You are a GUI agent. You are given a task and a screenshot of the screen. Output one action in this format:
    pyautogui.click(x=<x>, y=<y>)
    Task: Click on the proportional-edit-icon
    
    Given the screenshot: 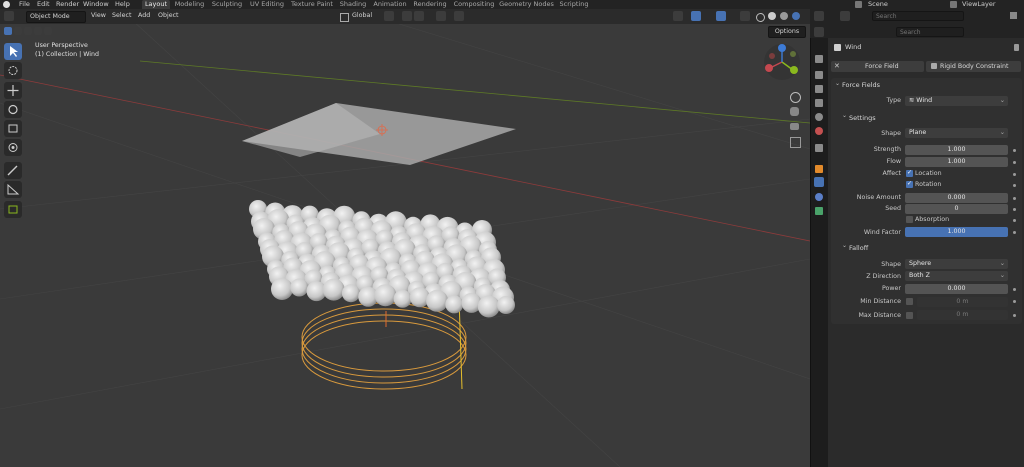 What is the action you would take?
    pyautogui.click(x=441, y=16)
    